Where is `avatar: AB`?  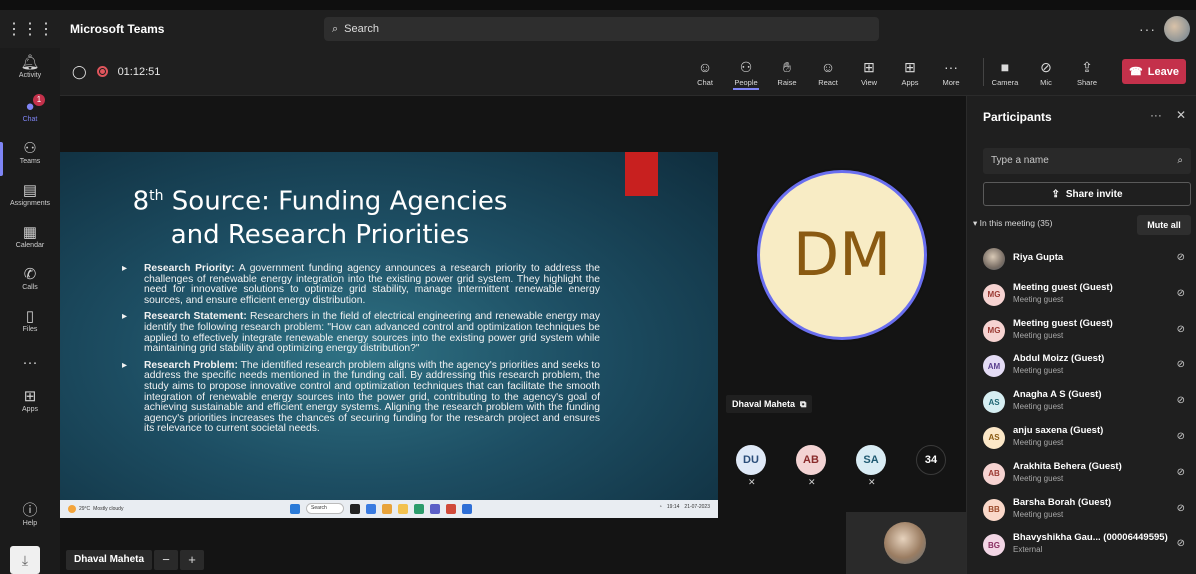 avatar: AB is located at coordinates (994, 473).